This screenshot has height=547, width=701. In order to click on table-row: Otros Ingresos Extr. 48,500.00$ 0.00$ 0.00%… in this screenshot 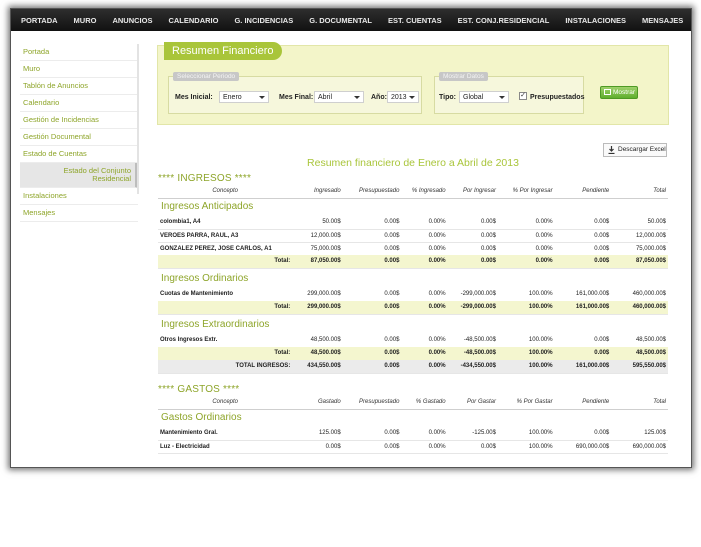, I will do `click(413, 341)`.